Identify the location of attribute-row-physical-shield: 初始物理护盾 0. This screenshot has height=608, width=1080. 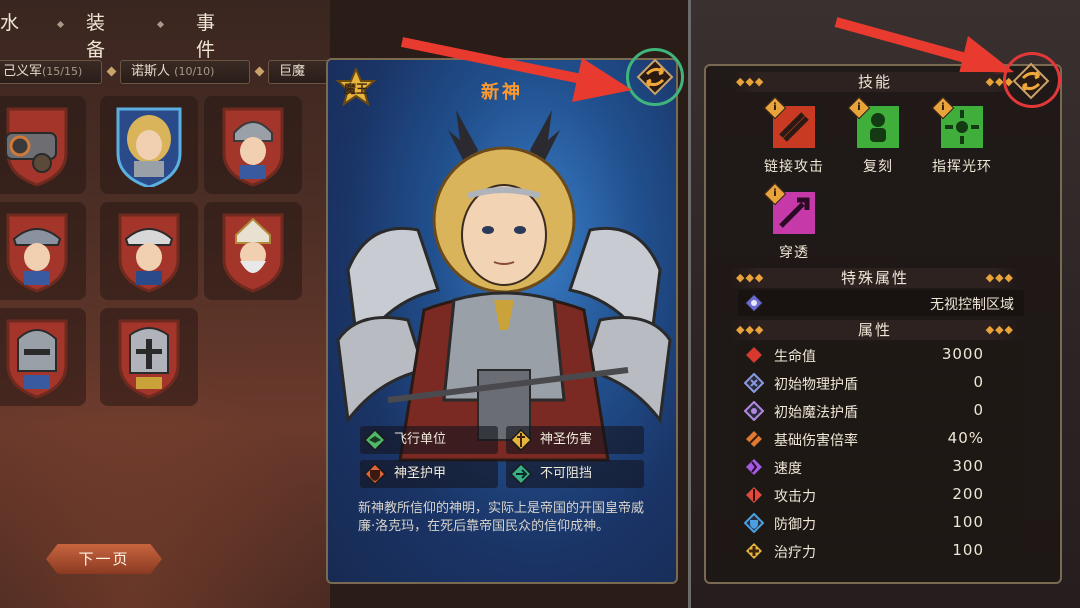
(881, 383).